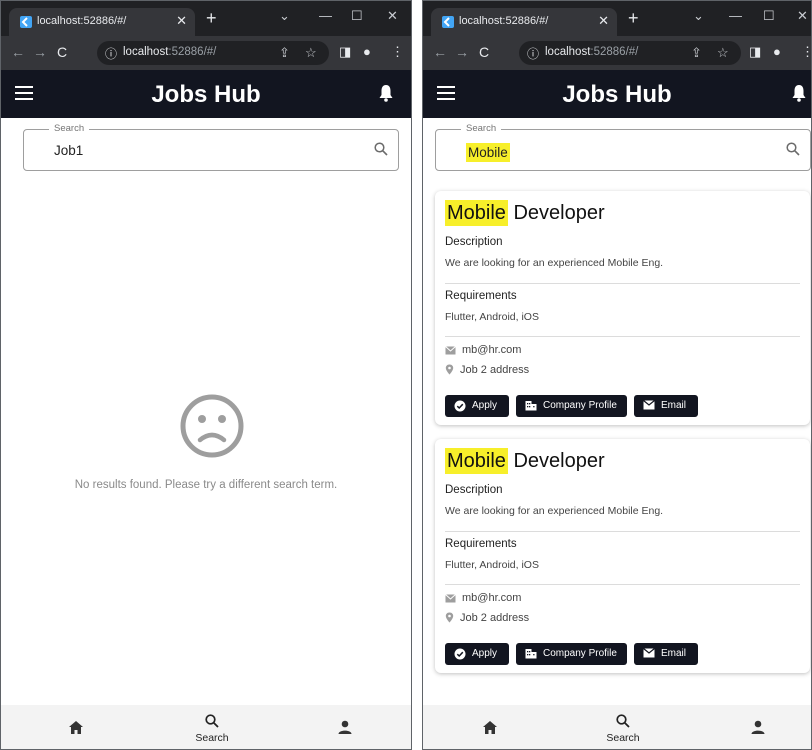 The height and width of the screenshot is (750, 812). What do you see at coordinates (192, 52) in the screenshot?
I see `url-path: :52886/#/` at bounding box center [192, 52].